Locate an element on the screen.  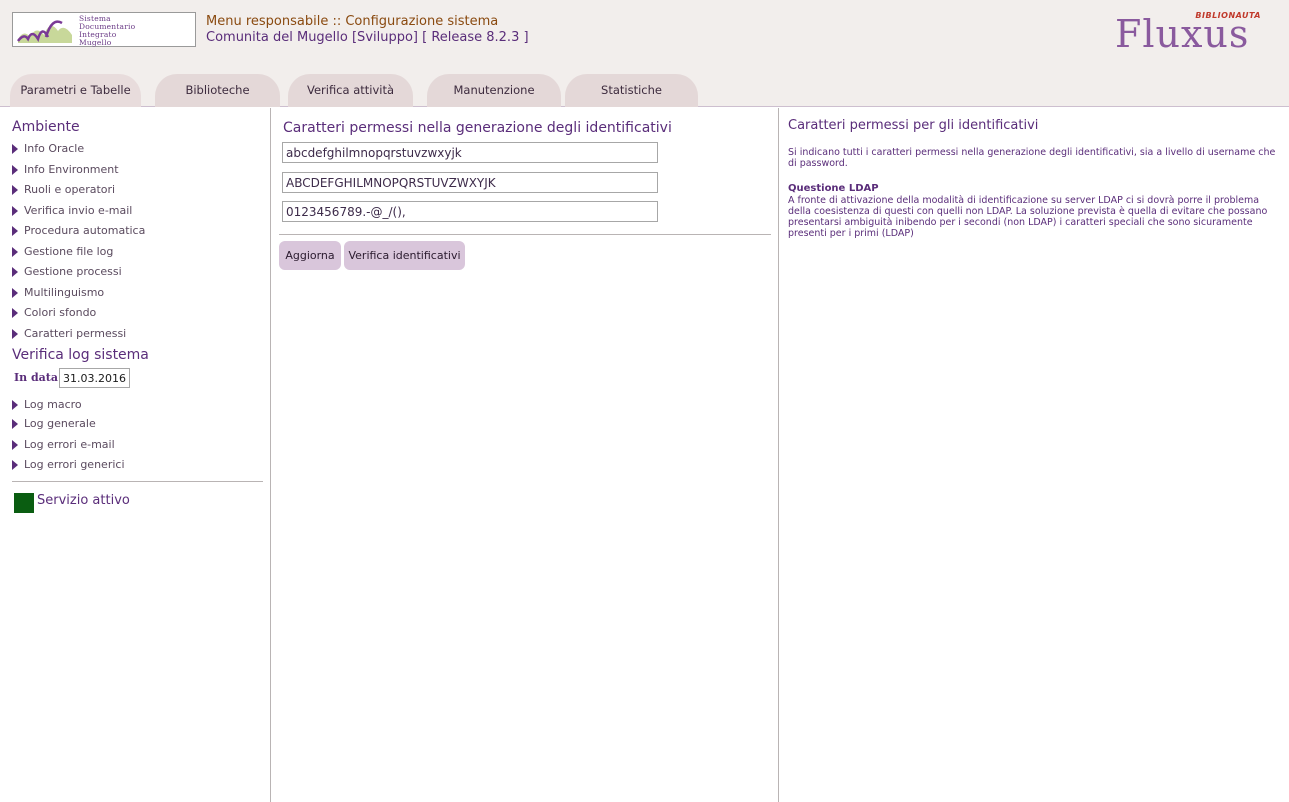
sidebar-section-verifica-log: Verifica log sistema is located at coordinates (80, 355).